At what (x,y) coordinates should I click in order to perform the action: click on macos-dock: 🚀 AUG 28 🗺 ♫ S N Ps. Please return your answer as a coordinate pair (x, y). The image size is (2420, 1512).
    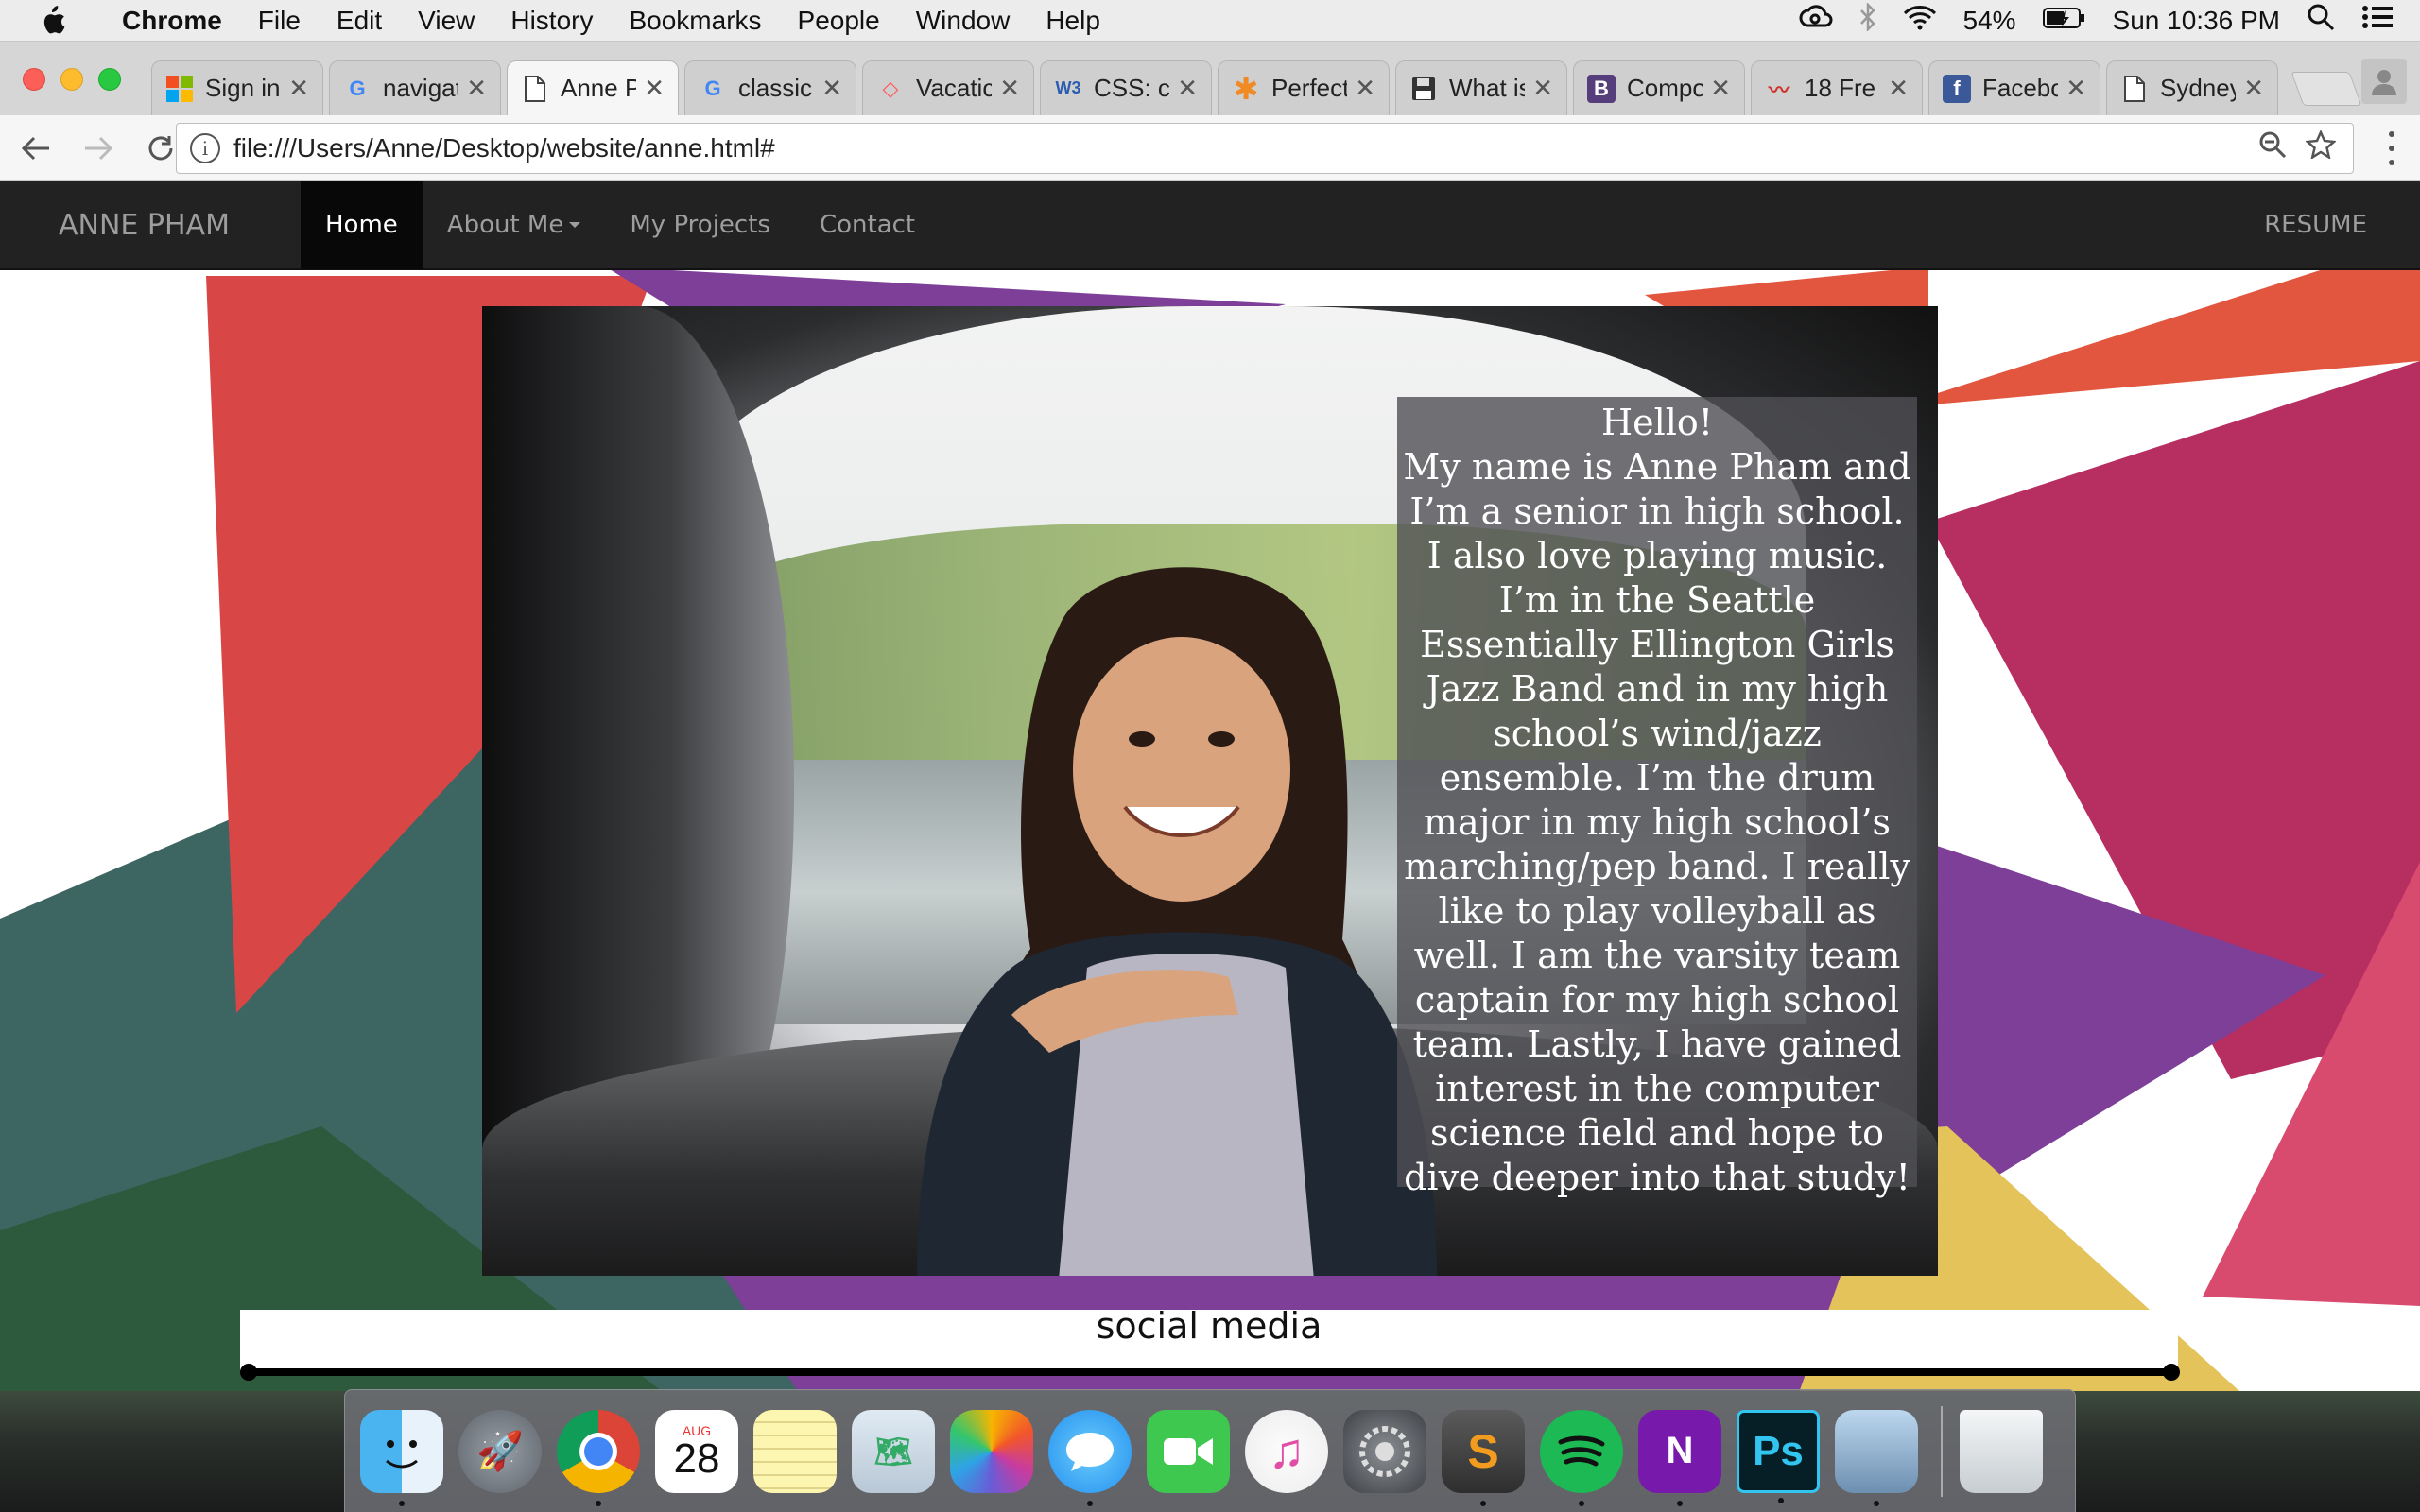
    Looking at the image, I should click on (1210, 1450).